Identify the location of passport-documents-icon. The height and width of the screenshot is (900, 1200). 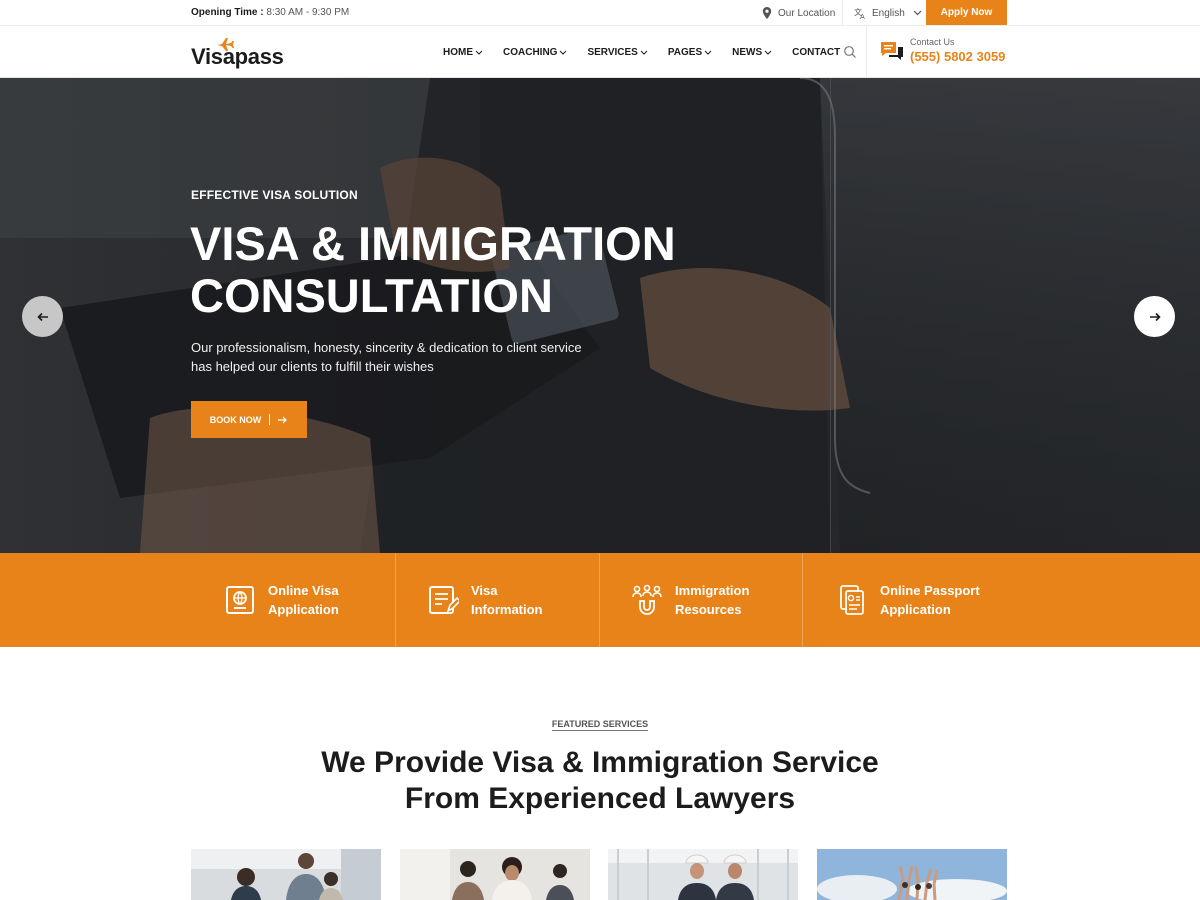
(852, 600).